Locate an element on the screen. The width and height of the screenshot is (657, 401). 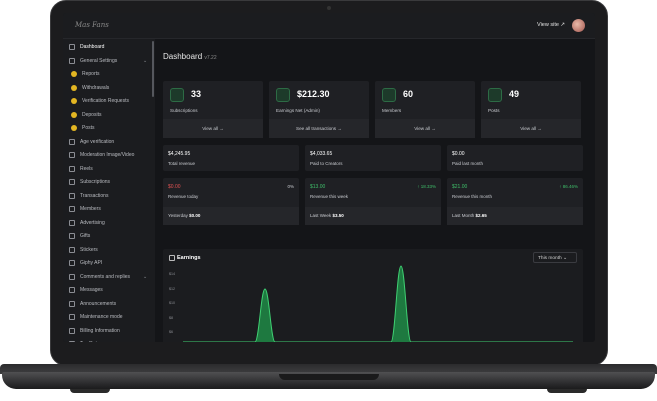
sidebar-item: Subscriptions is located at coordinates (89, 182).